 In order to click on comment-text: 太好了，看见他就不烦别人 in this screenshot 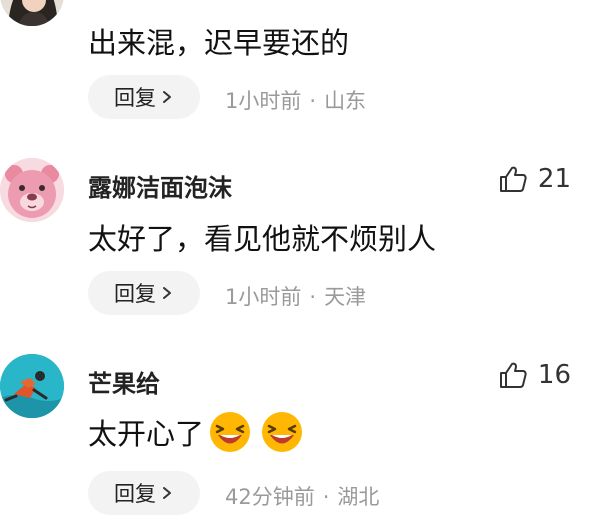, I will do `click(262, 239)`.